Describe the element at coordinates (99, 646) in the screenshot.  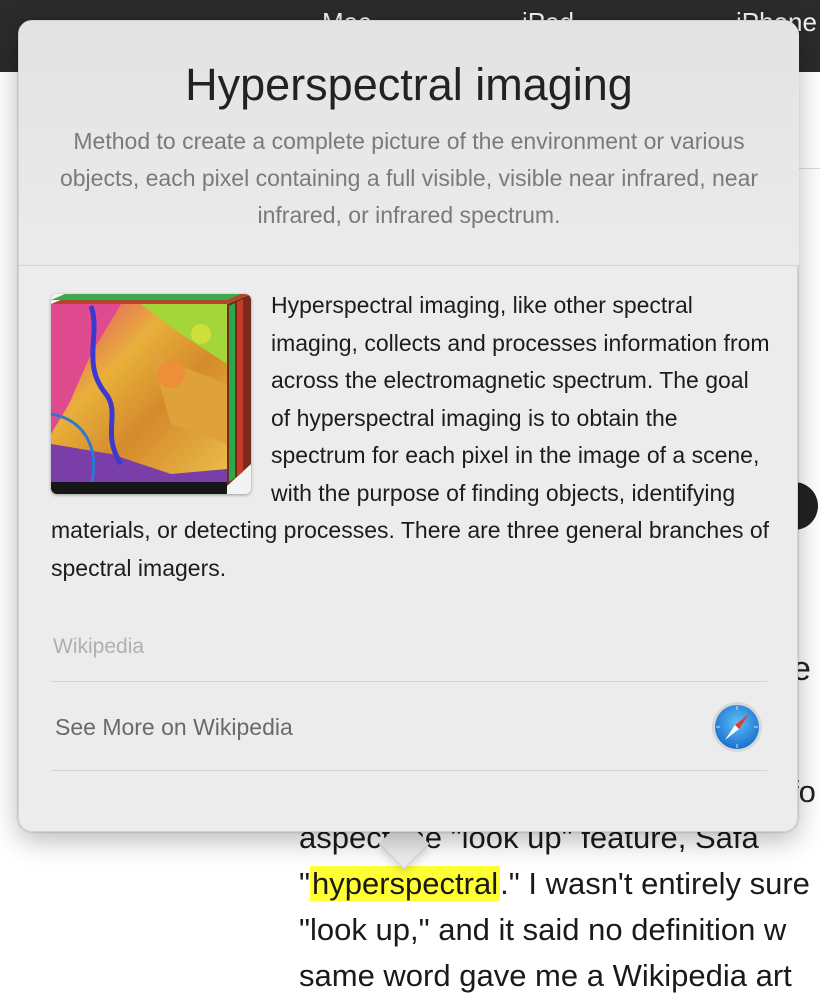
I see `source-label: Wikipedia` at that location.